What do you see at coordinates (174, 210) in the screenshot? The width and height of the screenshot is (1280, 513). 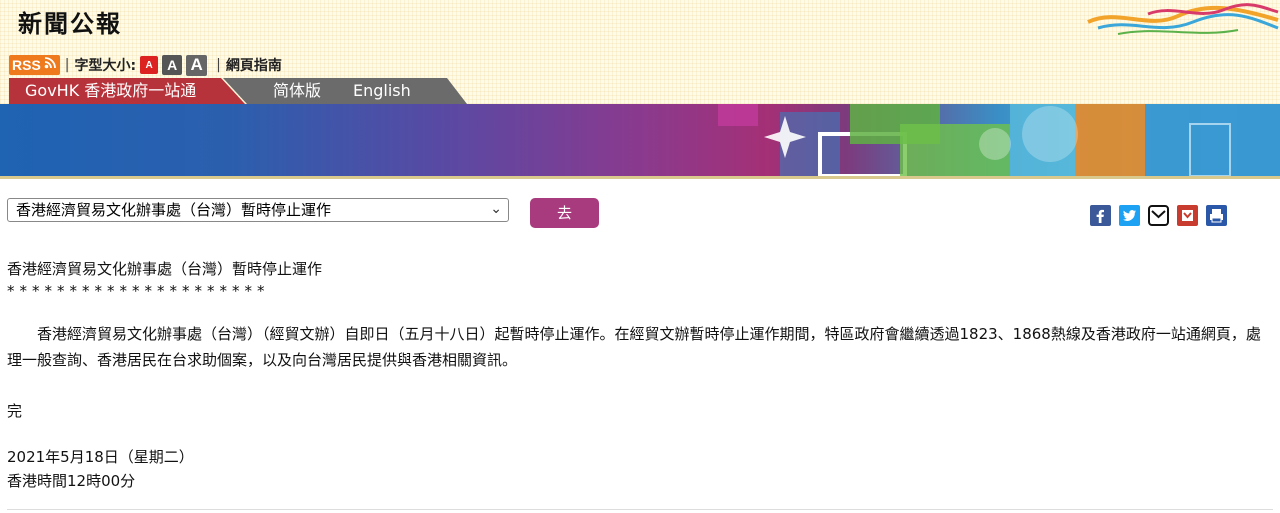 I see `article-select-value: 香港經濟貿易文化辦事處（台灣）暫時停止運作` at bounding box center [174, 210].